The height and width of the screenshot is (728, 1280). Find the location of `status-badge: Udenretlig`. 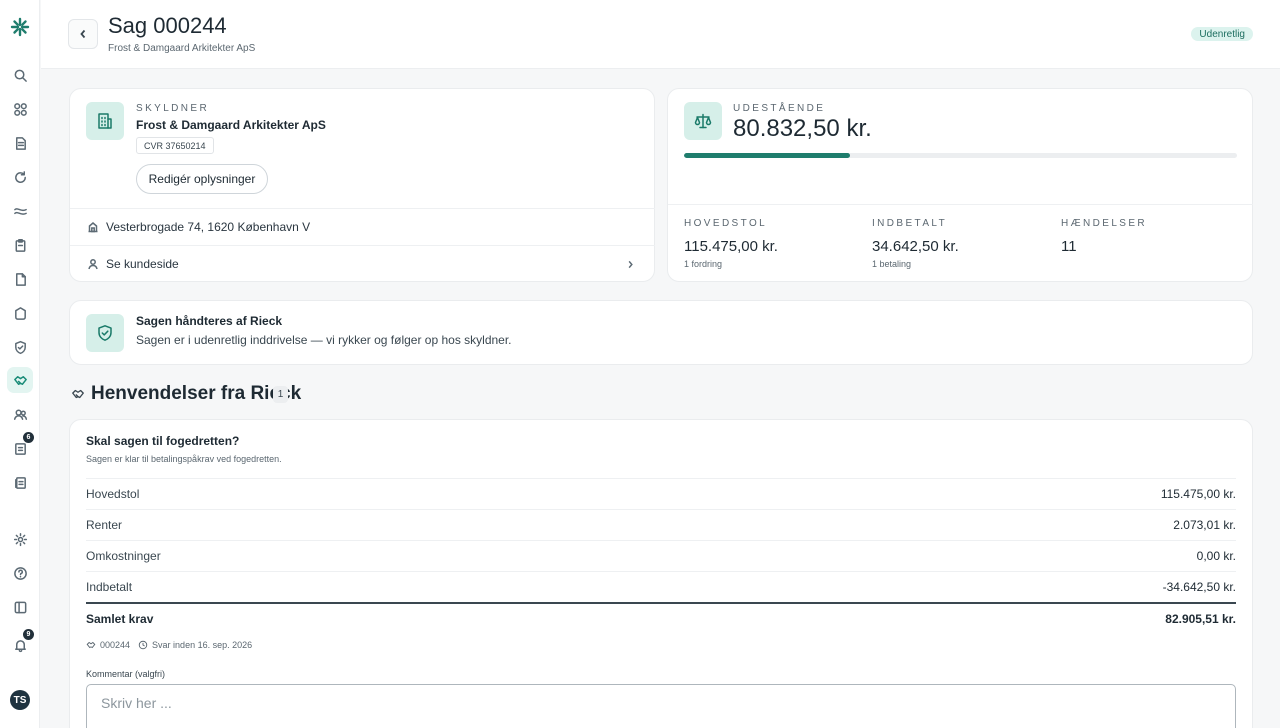

status-badge: Udenretlig is located at coordinates (1222, 34).